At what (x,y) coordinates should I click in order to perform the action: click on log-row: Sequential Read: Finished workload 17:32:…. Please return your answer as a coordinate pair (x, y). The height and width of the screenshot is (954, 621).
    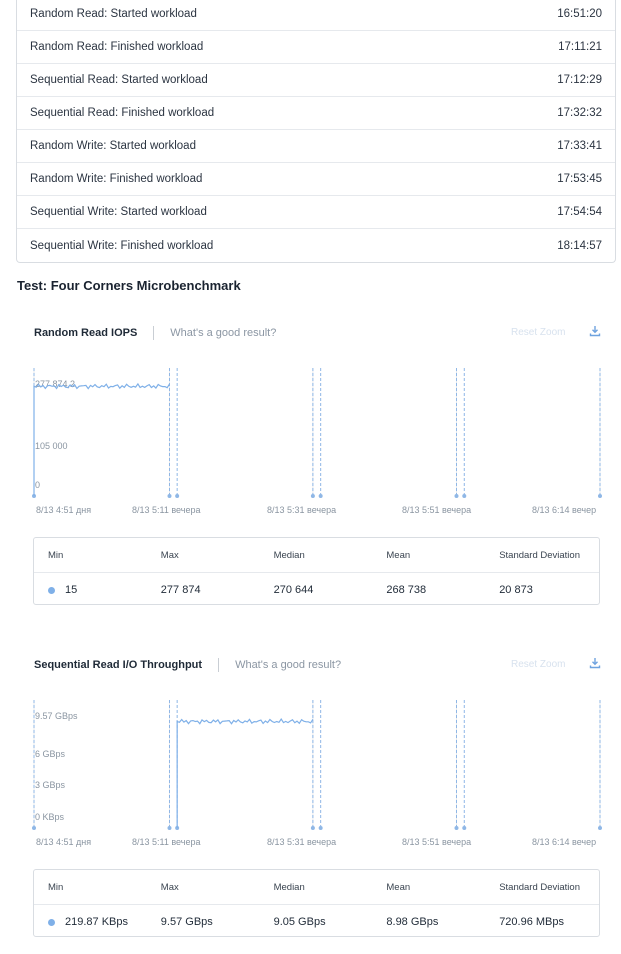
    Looking at the image, I should click on (316, 113).